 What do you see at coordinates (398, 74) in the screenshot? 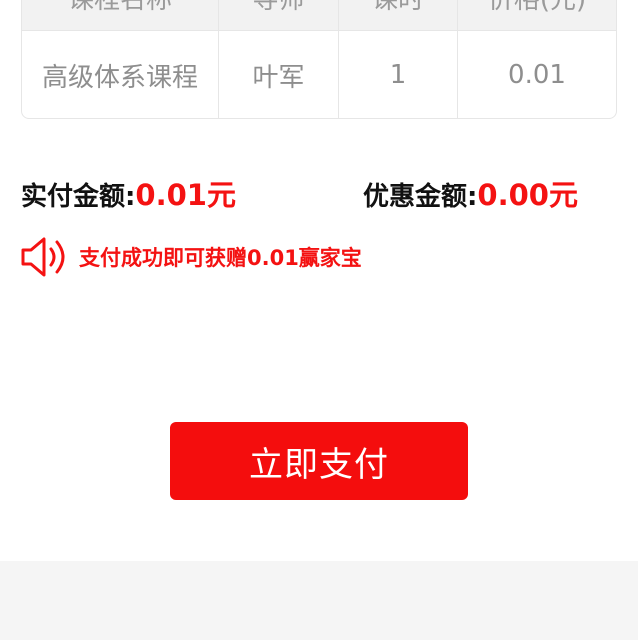
I see `cell-lessons: 1` at bounding box center [398, 74].